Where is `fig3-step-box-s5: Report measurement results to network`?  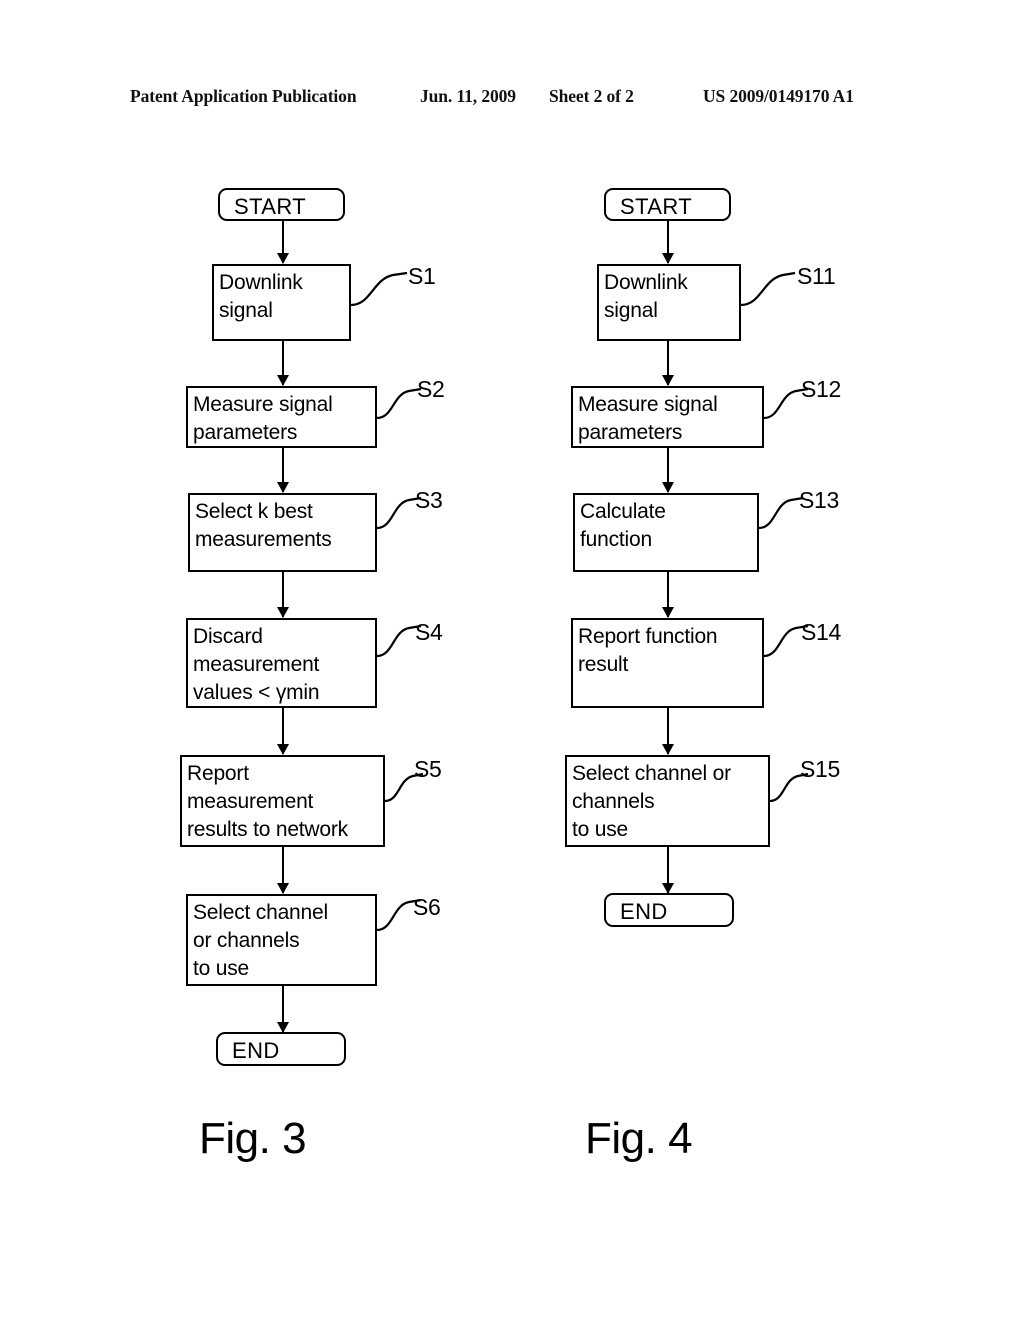
fig3-step-box-s5: Report measurement results to network is located at coordinates (282, 801).